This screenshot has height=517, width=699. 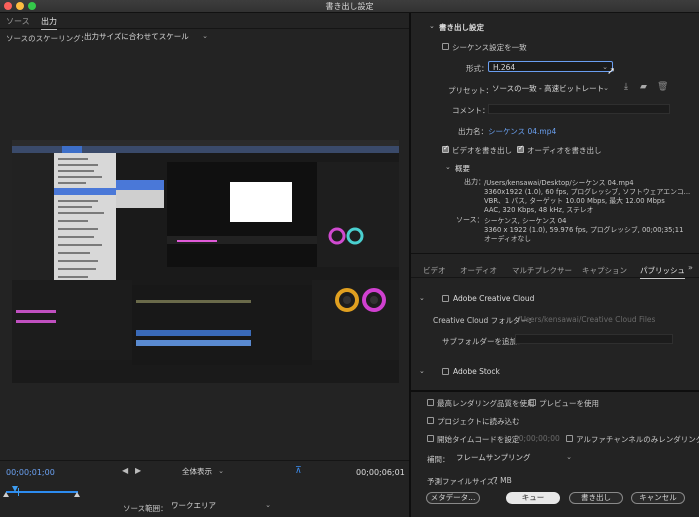 I want to click on creative-cloud-label: Adobe Creative Cloud, so click(x=494, y=298).